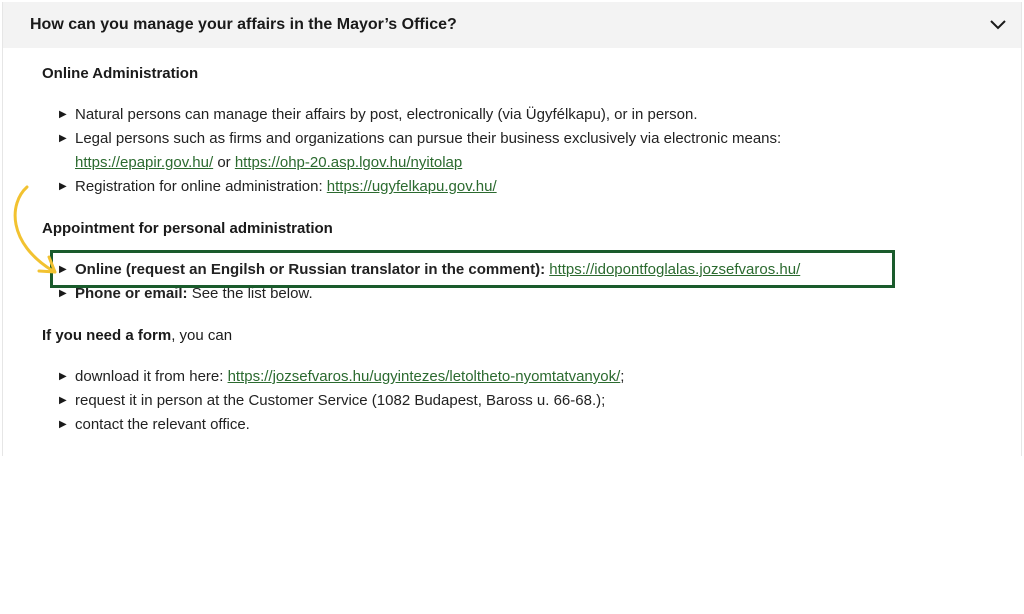  I want to click on appointment-heading: Appointment for personal administration, so click(187, 228).